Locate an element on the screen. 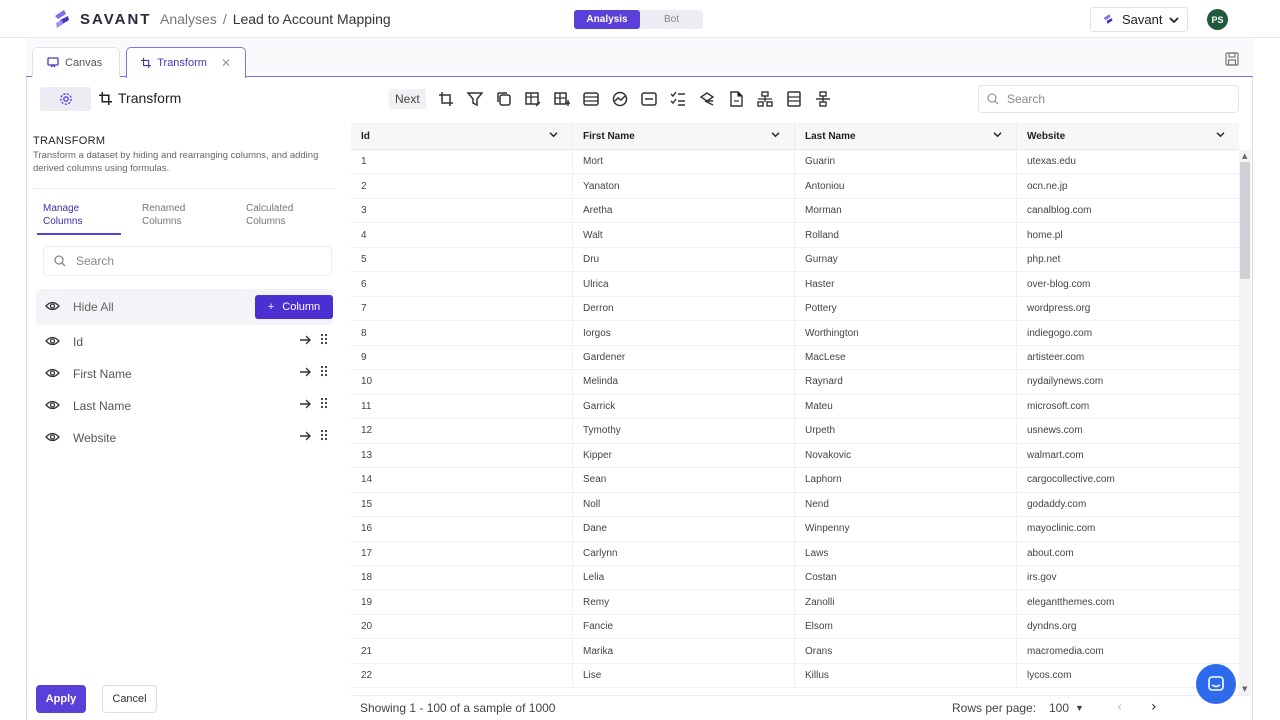  table-cell-id: 17 is located at coordinates (462, 553).